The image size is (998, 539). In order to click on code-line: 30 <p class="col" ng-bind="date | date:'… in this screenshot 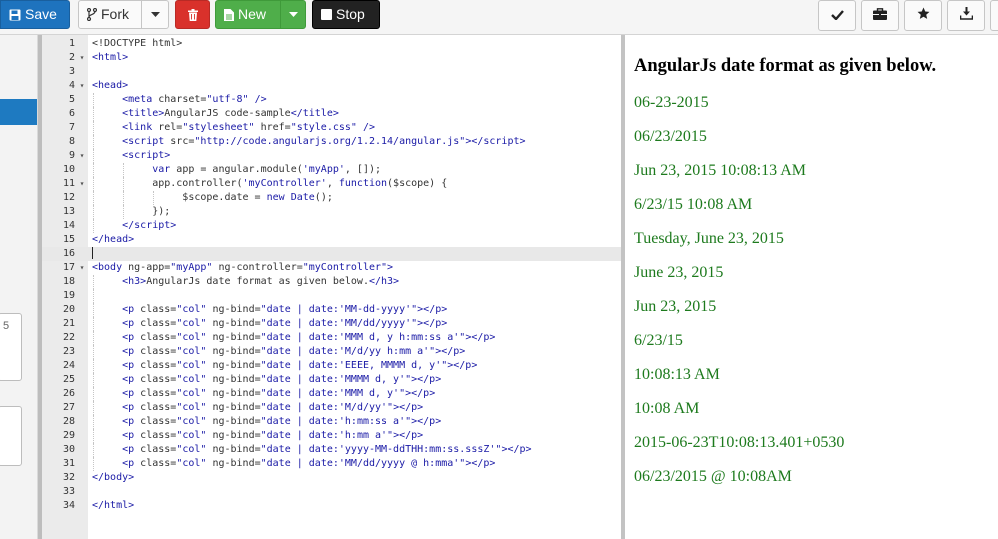, I will do `click(331, 450)`.